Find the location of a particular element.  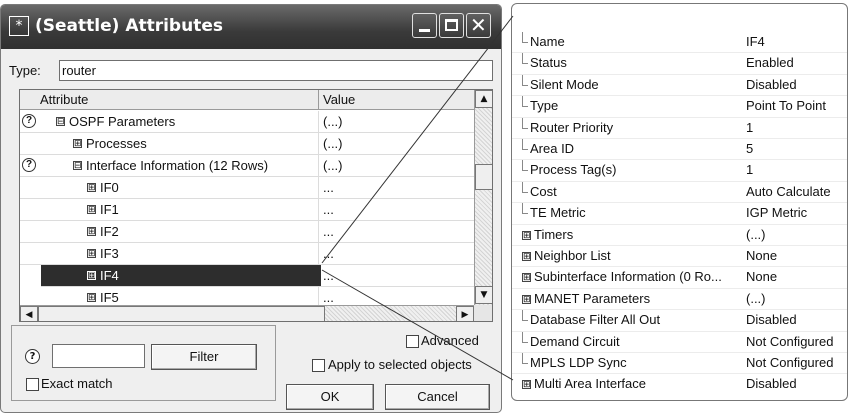

property-row: Demand Circuit Not Configured is located at coordinates (679, 342).